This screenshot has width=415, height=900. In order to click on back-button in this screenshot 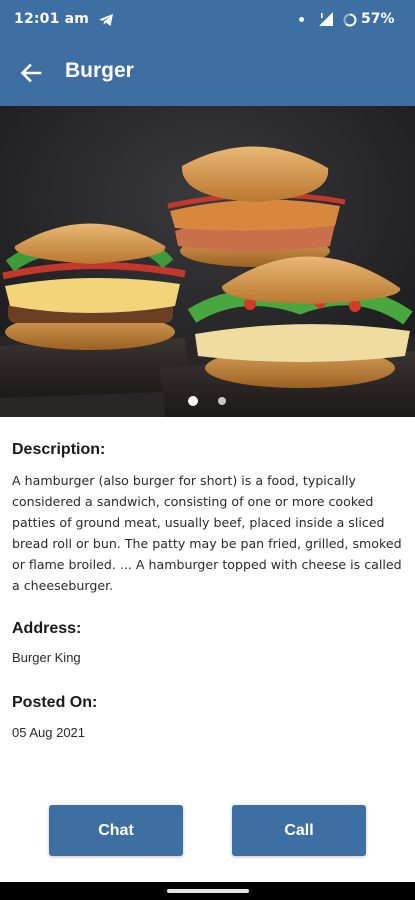, I will do `click(32, 73)`.